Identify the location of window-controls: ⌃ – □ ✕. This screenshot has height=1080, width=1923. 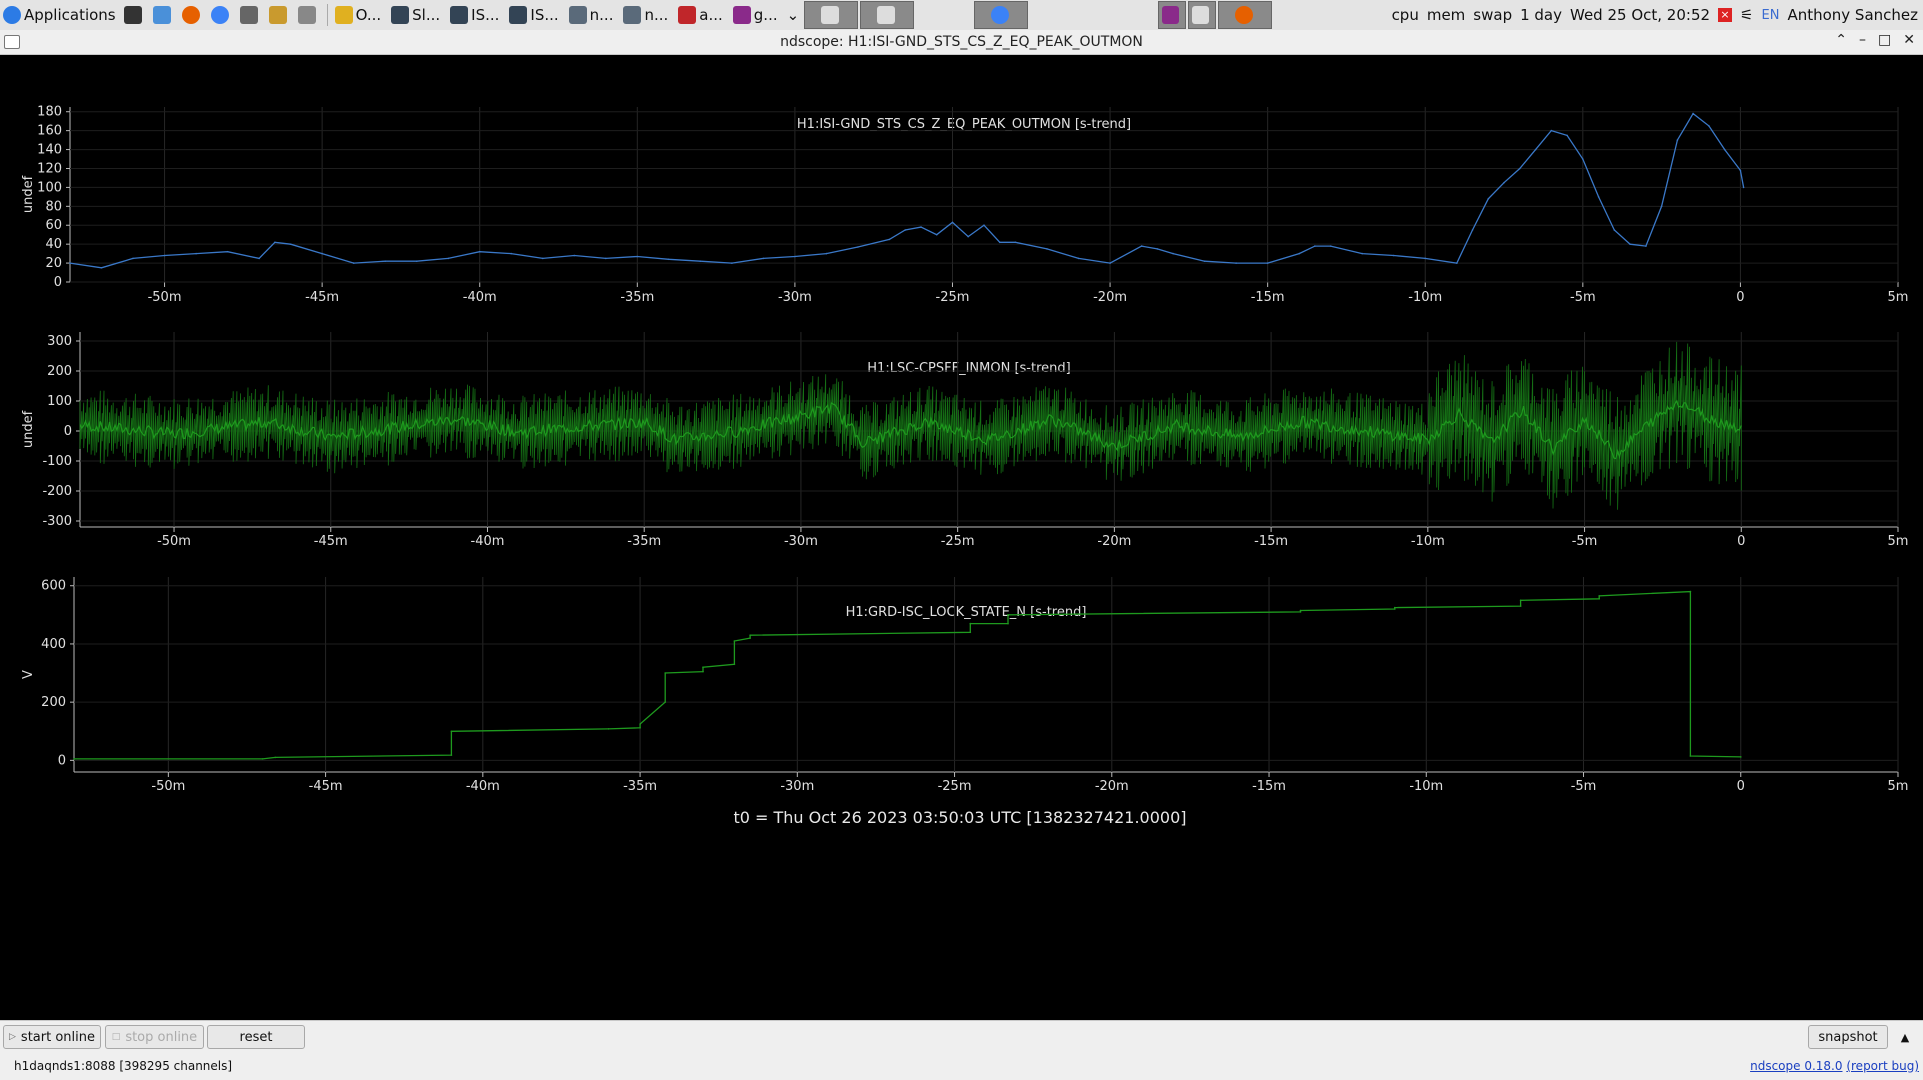
(1875, 40).